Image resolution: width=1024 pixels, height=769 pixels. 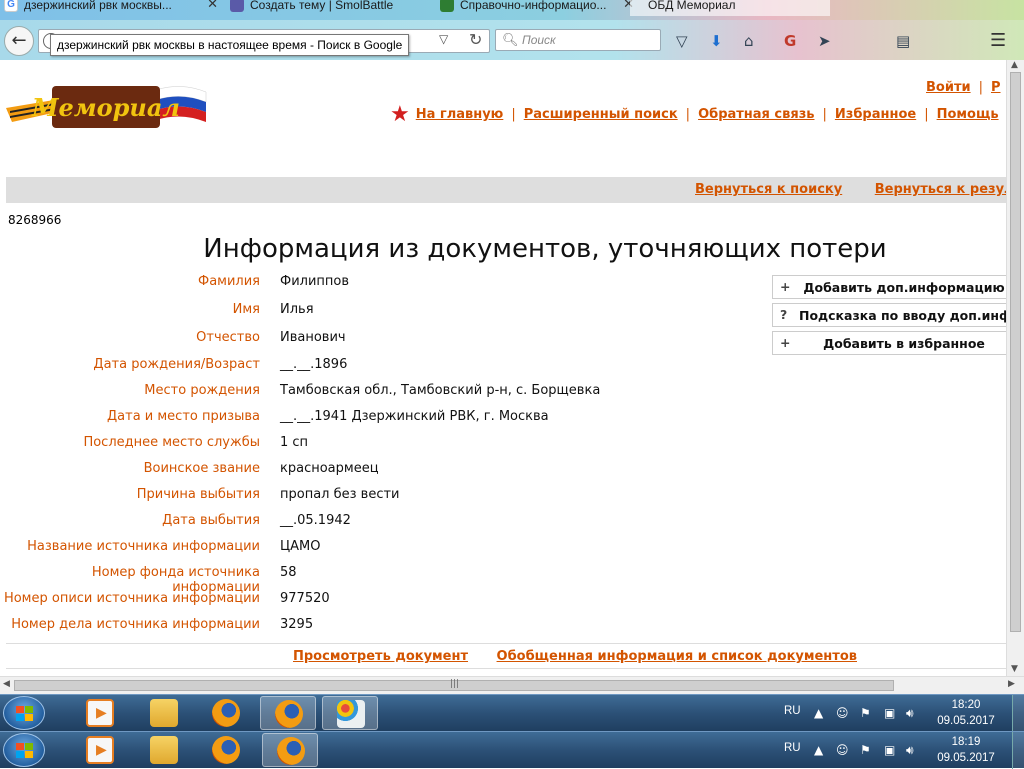 I want to click on addon-icon: G, so click(x=790, y=41).